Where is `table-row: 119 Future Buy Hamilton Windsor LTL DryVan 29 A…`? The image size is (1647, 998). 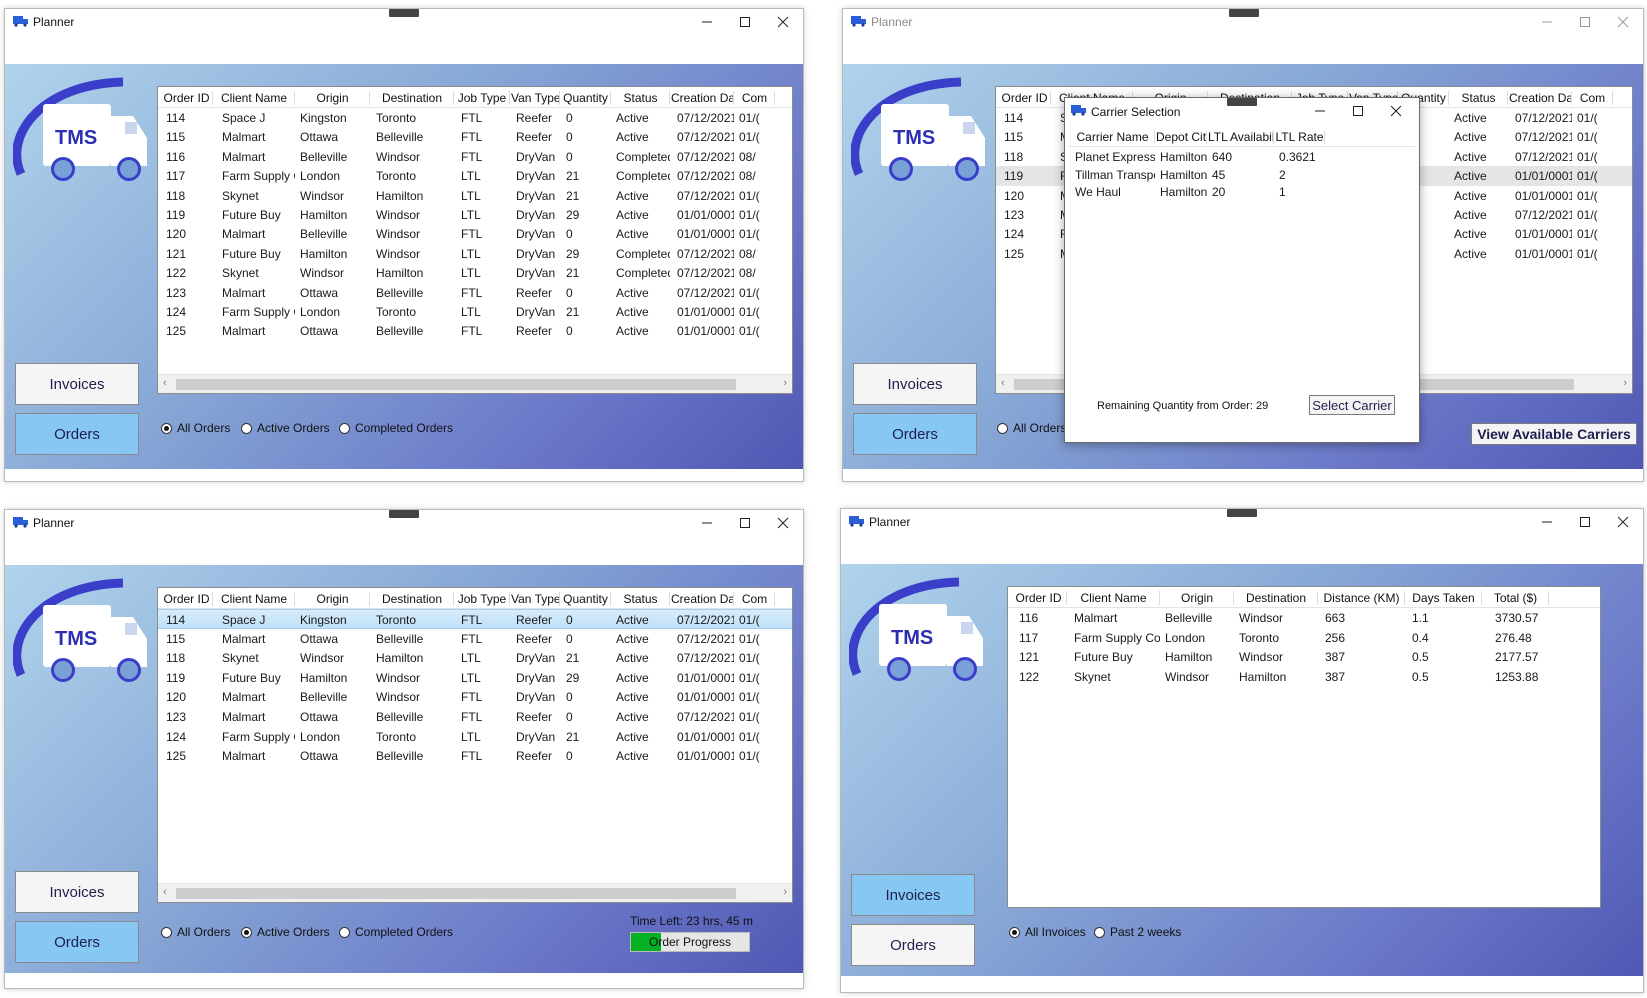
table-row: 119 Future Buy Hamilton Windsor LTL DryVan 29 A… is located at coordinates (475, 678).